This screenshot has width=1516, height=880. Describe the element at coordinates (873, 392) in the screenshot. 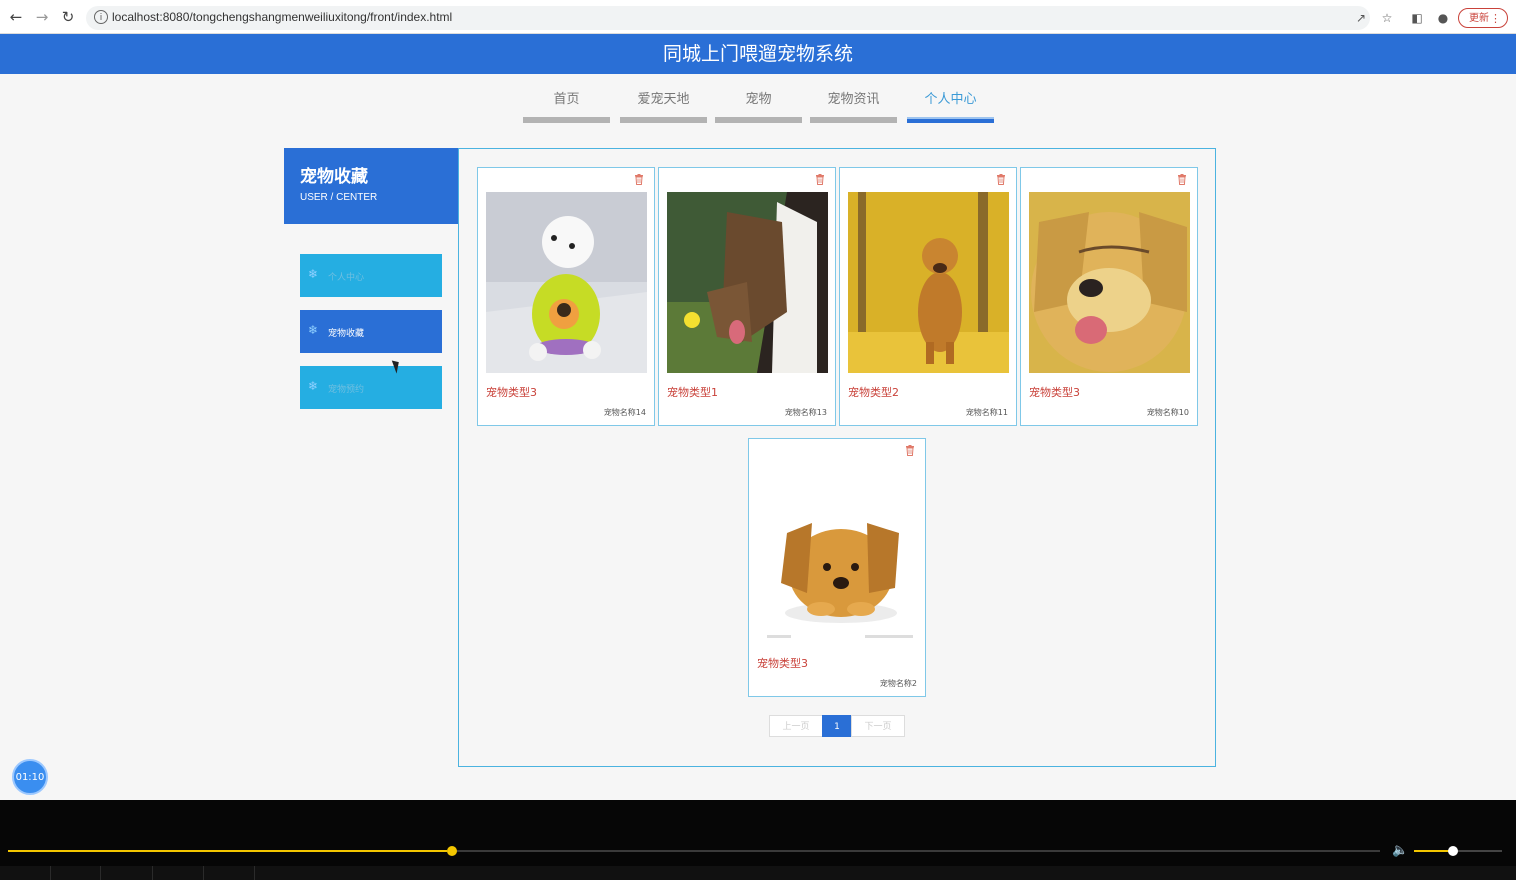

I see `pet-type-label: 宠物类型2` at that location.